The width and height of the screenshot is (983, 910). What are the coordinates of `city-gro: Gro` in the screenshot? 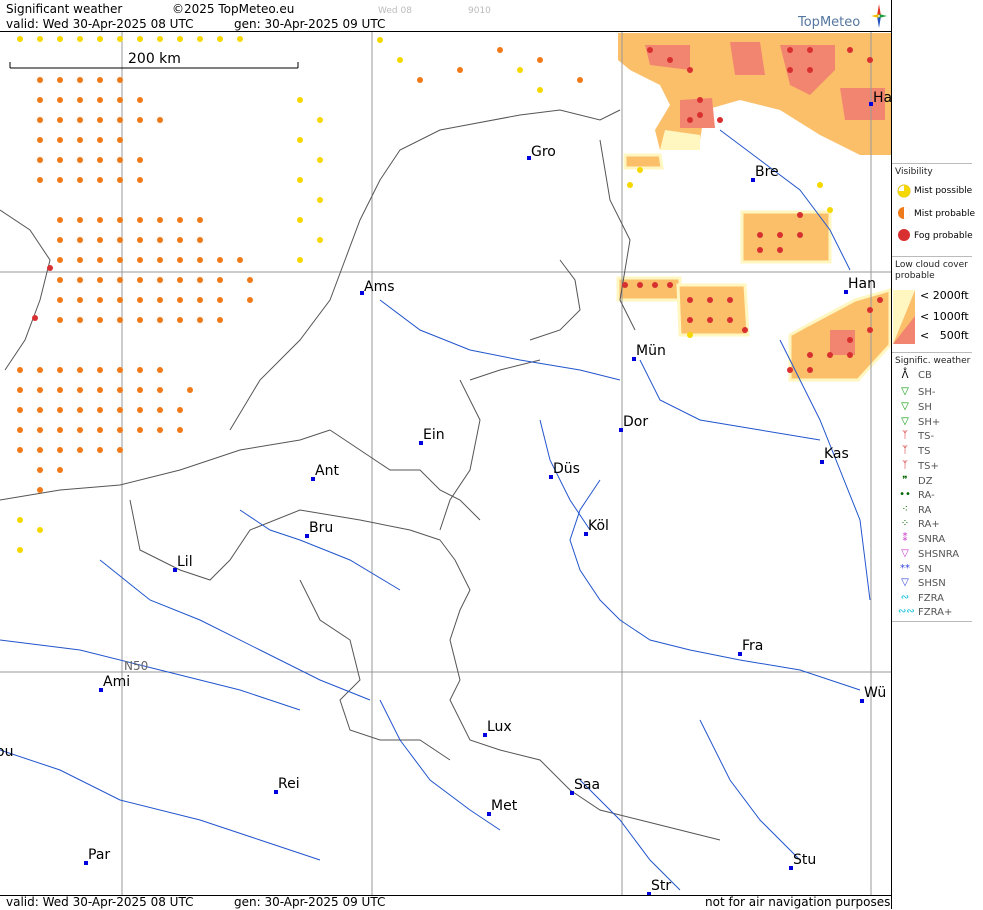 It's located at (541, 152).